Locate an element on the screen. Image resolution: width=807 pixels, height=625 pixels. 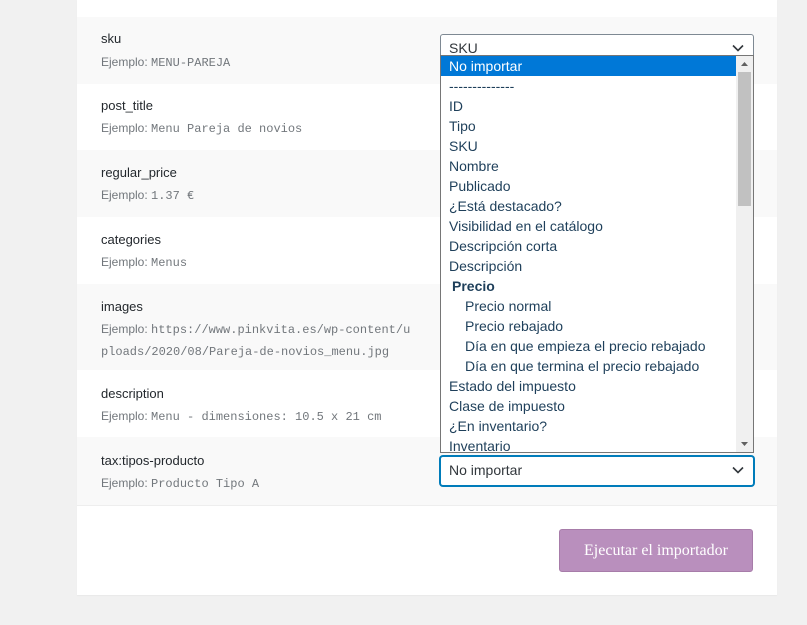
option-en-inventario: ¿En inventario? is located at coordinates (597, 426).